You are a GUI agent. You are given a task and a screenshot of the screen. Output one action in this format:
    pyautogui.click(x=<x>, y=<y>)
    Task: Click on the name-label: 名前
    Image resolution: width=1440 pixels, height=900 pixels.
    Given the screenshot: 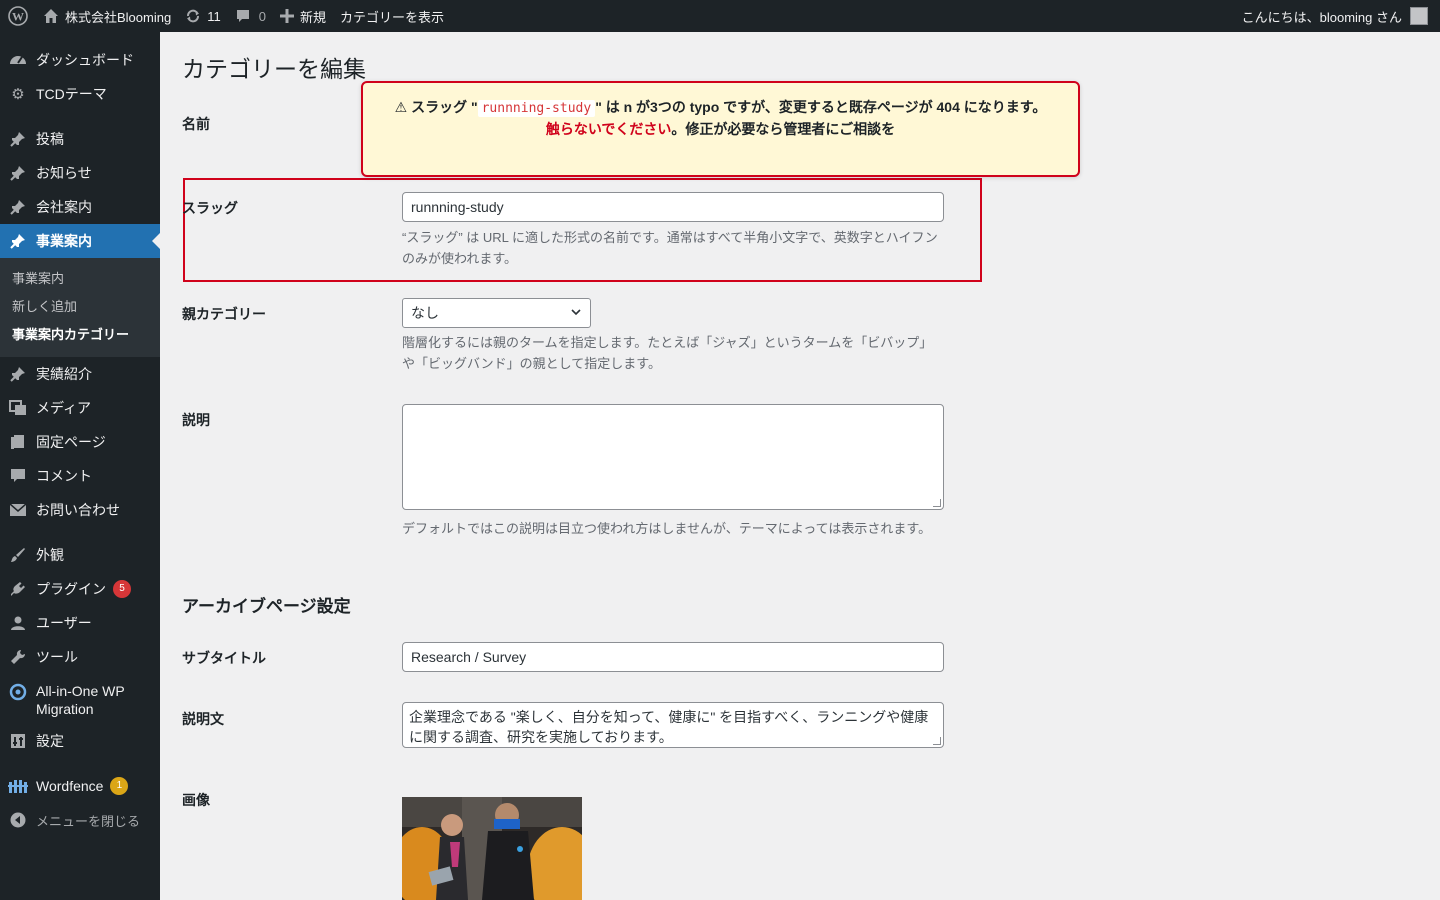 What is the action you would take?
    pyautogui.click(x=196, y=124)
    